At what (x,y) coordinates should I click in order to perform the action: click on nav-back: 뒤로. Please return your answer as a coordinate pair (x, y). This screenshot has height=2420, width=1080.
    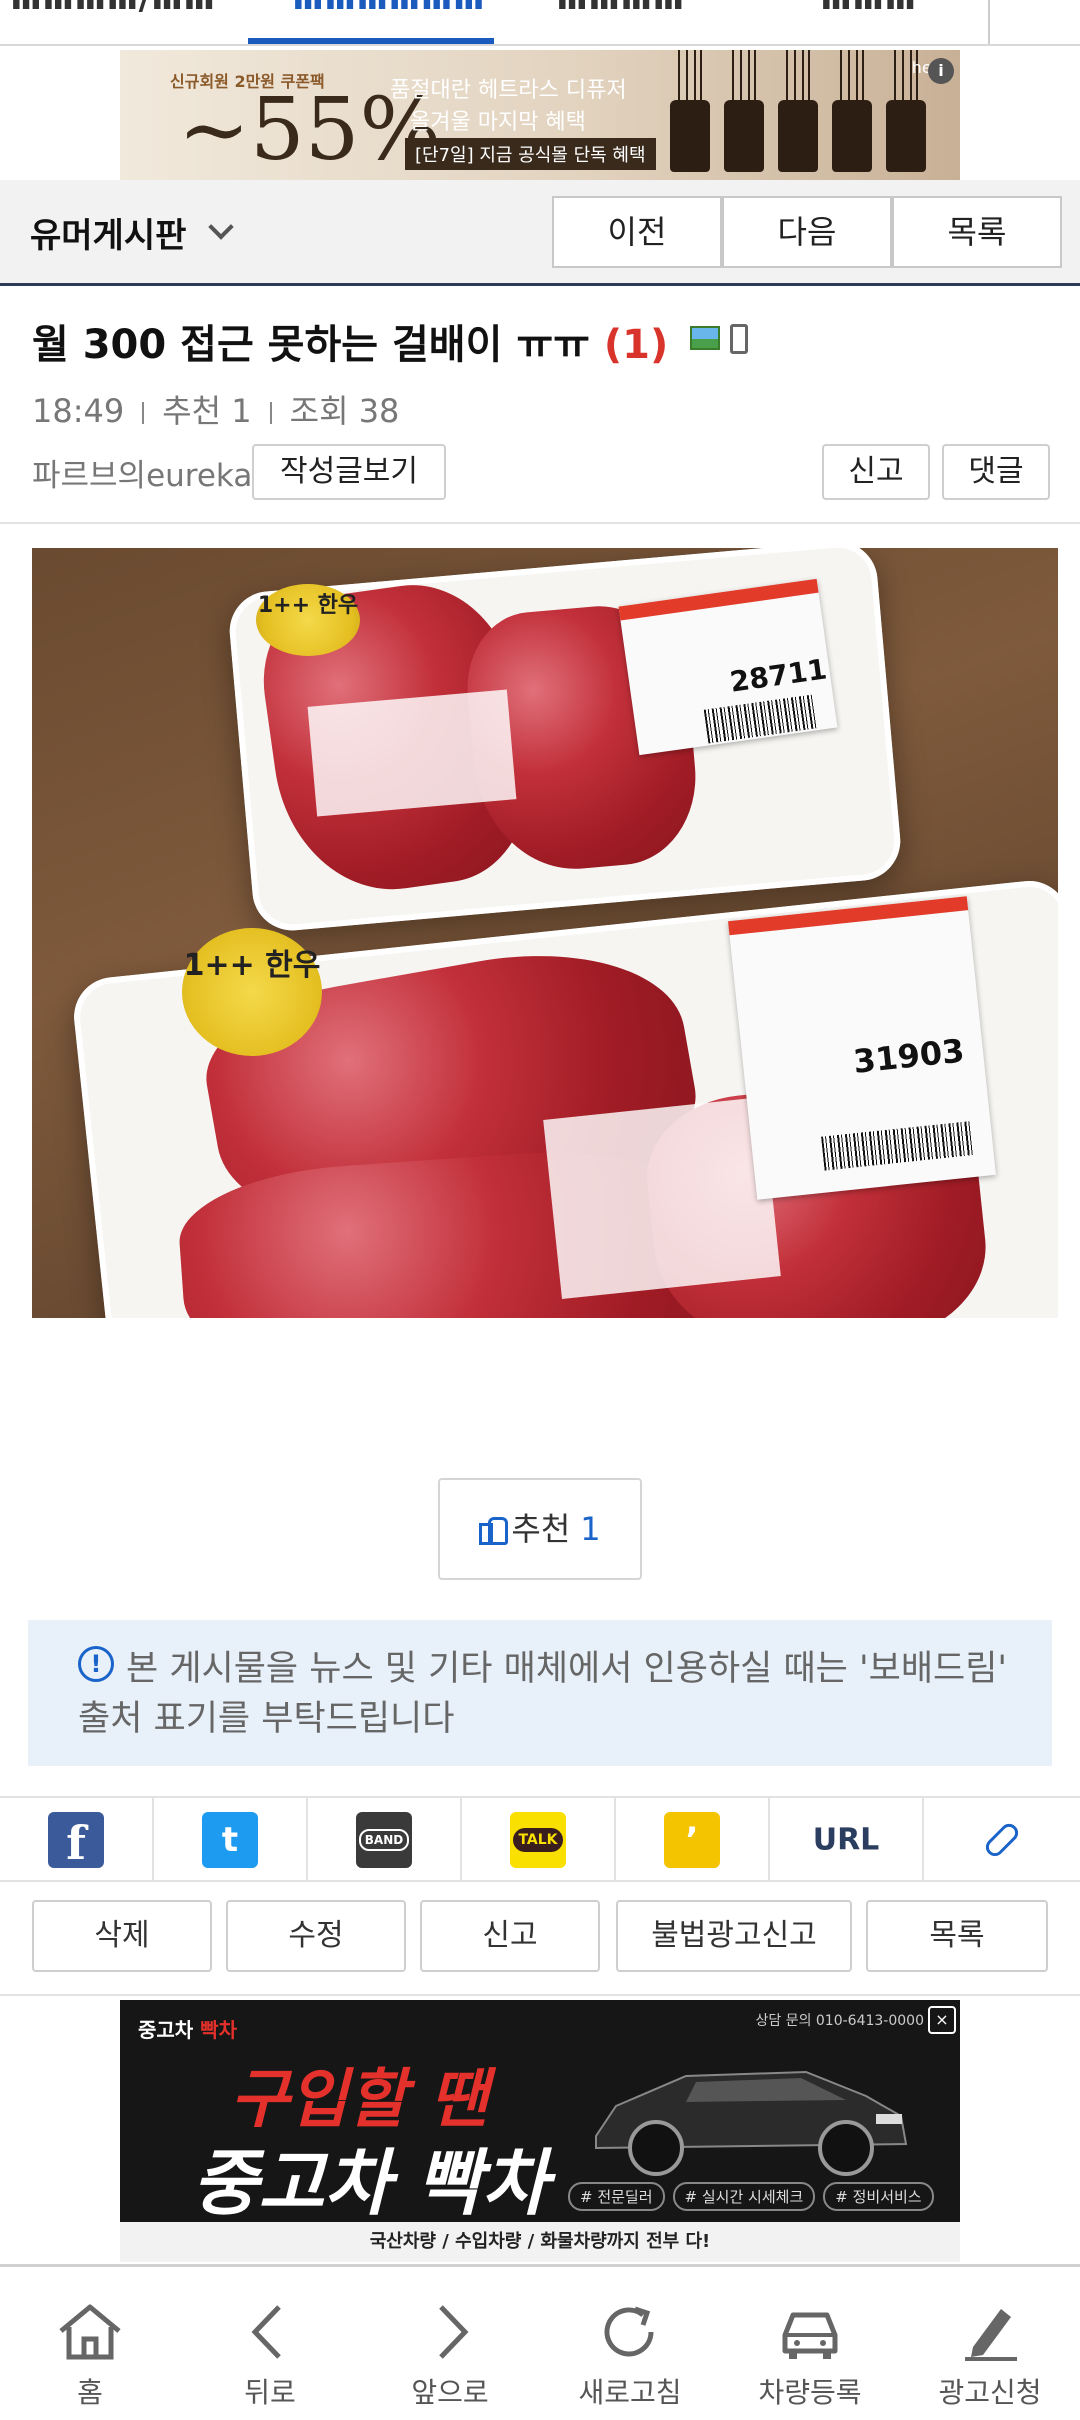
    Looking at the image, I should click on (270, 2343).